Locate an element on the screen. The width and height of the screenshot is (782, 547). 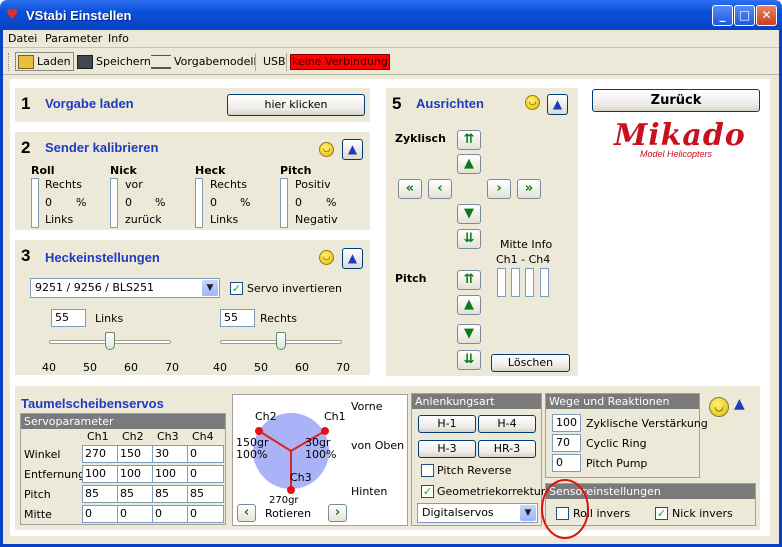
section-number: 2 is located at coordinates (26, 147).